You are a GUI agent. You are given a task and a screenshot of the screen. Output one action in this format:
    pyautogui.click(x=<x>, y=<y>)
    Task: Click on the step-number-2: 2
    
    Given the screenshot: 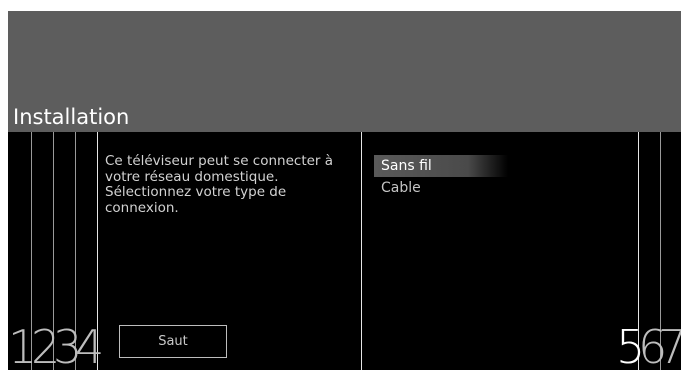 What is the action you would take?
    pyautogui.click(x=45, y=345)
    